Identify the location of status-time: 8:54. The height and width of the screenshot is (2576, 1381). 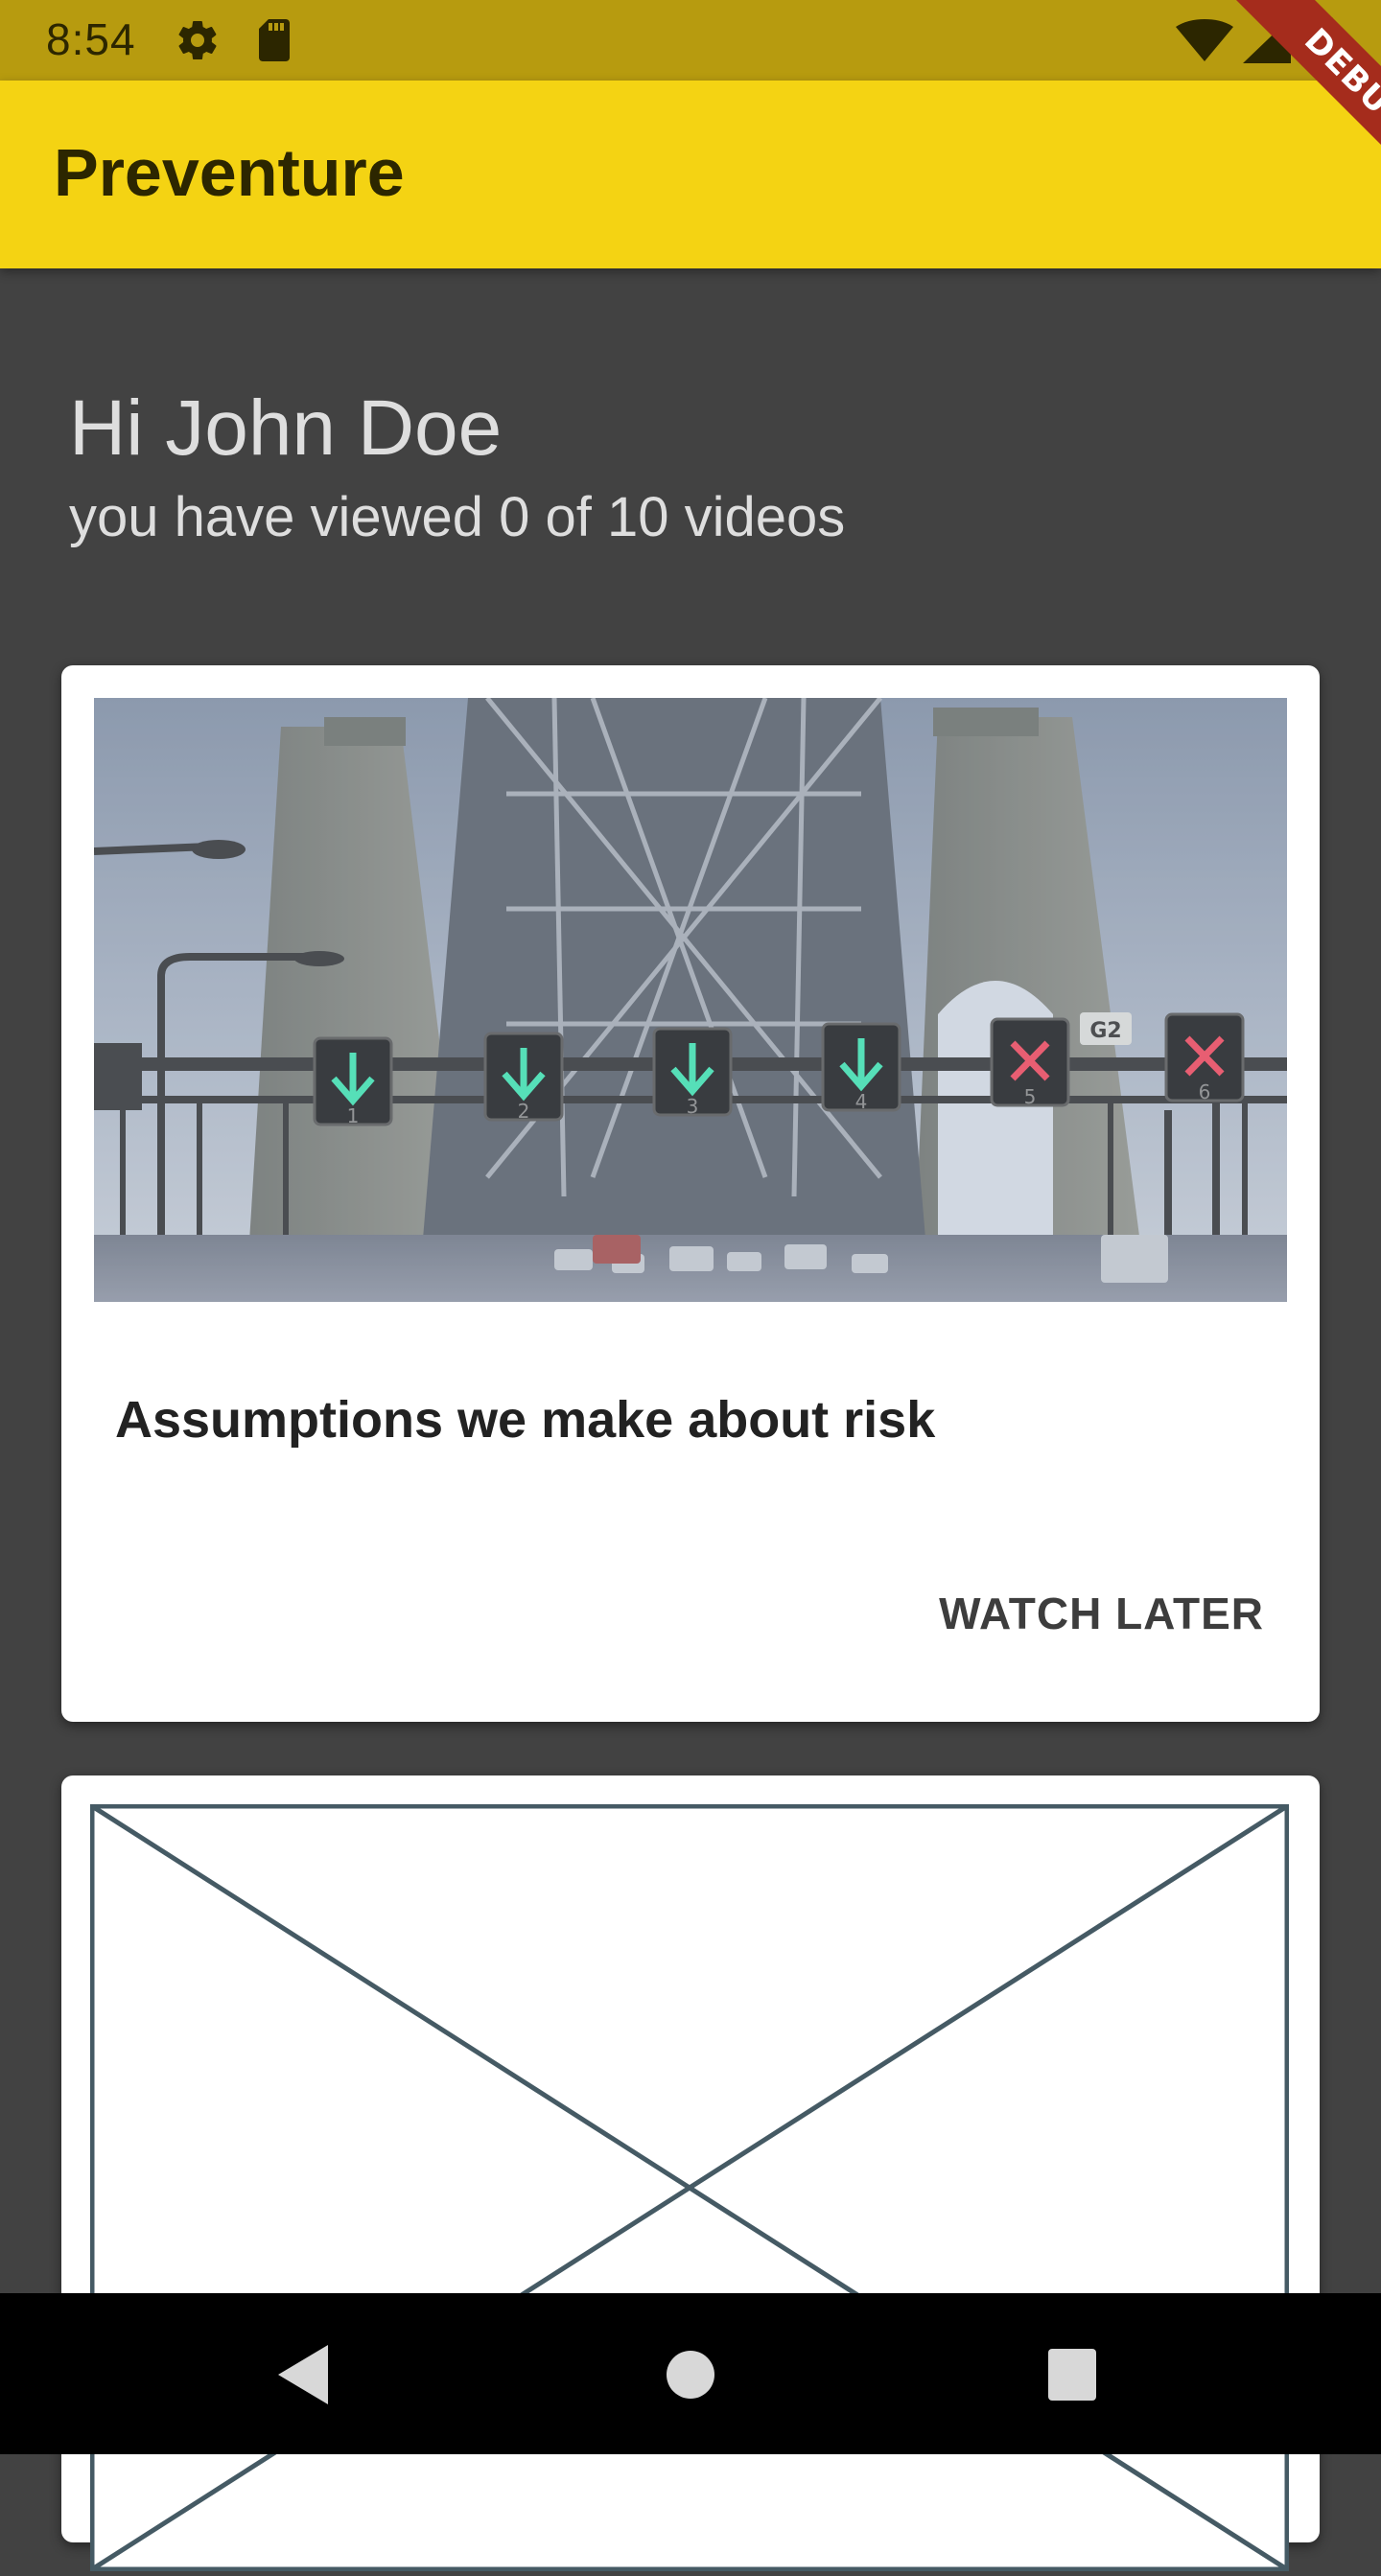
(91, 39).